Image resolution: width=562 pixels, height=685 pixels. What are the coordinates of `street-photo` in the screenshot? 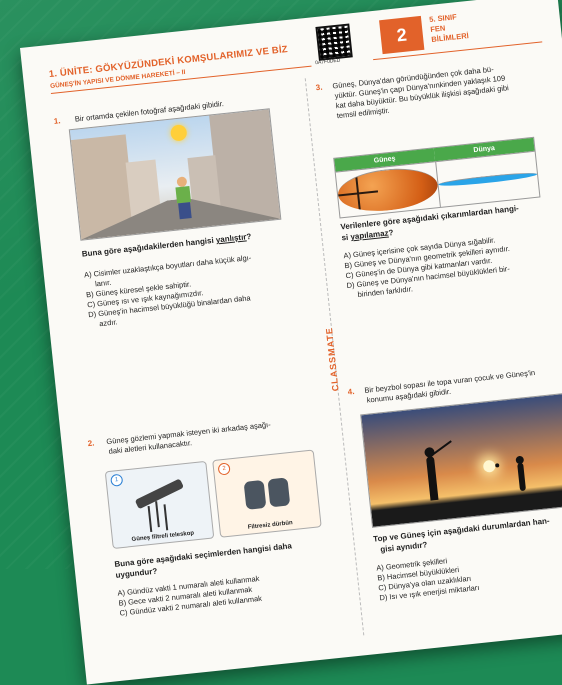 It's located at (175, 174).